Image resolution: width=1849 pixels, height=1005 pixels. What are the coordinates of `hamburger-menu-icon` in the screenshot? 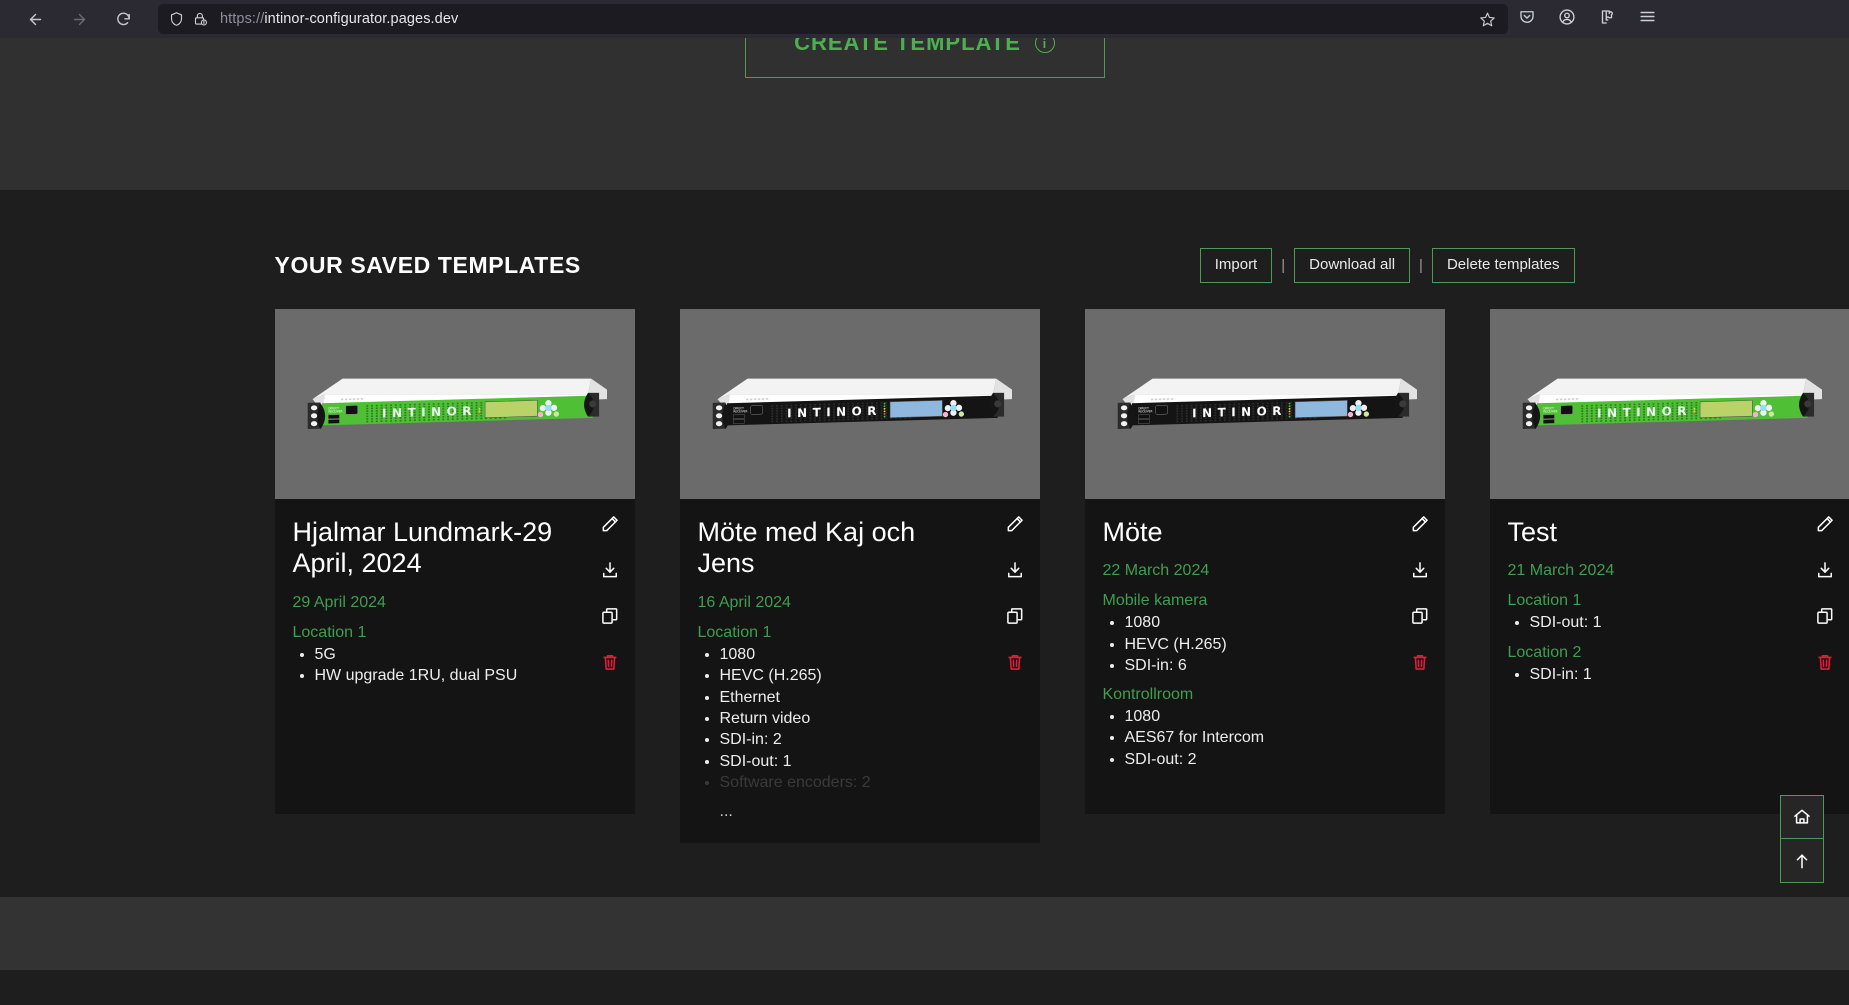 It's located at (1647, 16).